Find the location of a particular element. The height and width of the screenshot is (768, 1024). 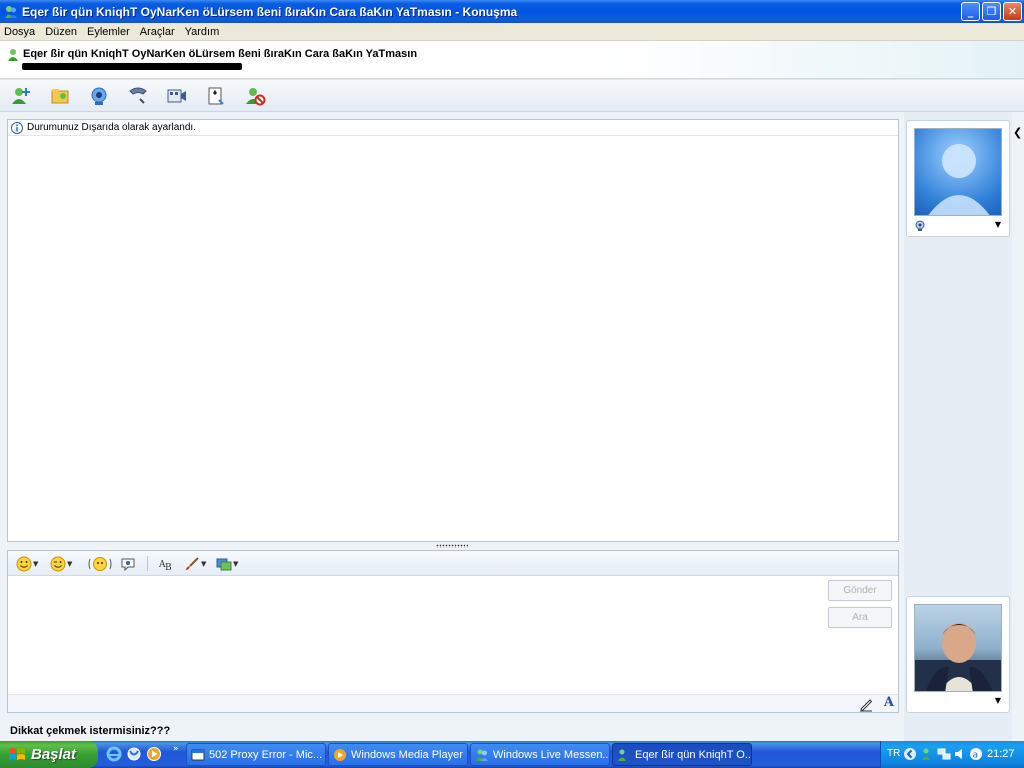

pane-splitter is located at coordinates (452, 546).